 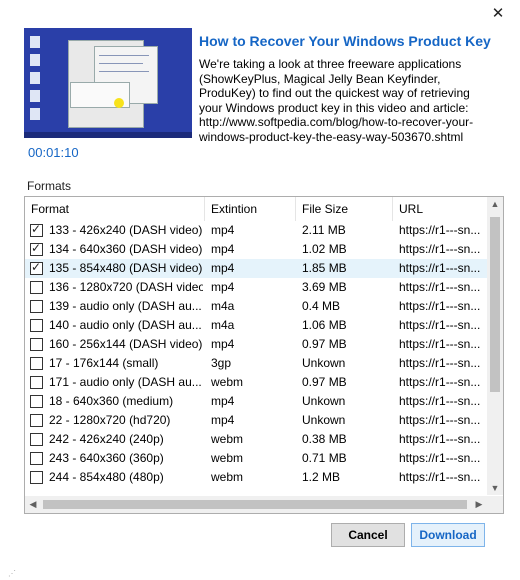 I want to click on cell-format: 17 - 176x144 (small), so click(x=104, y=363).